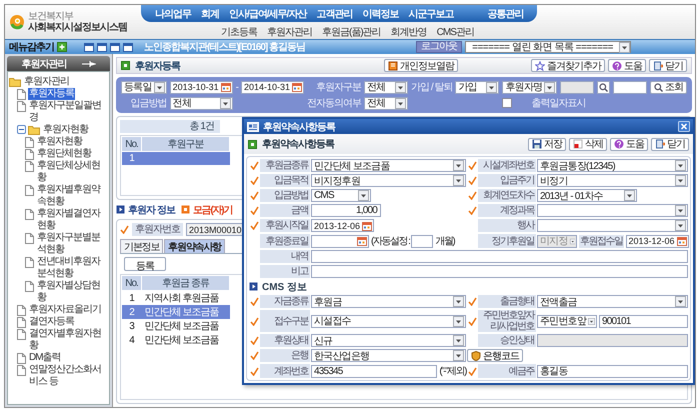 The image size is (700, 412). What do you see at coordinates (72, 268) in the screenshot?
I see `tree-item: 전년대비후원자분석현황` at bounding box center [72, 268].